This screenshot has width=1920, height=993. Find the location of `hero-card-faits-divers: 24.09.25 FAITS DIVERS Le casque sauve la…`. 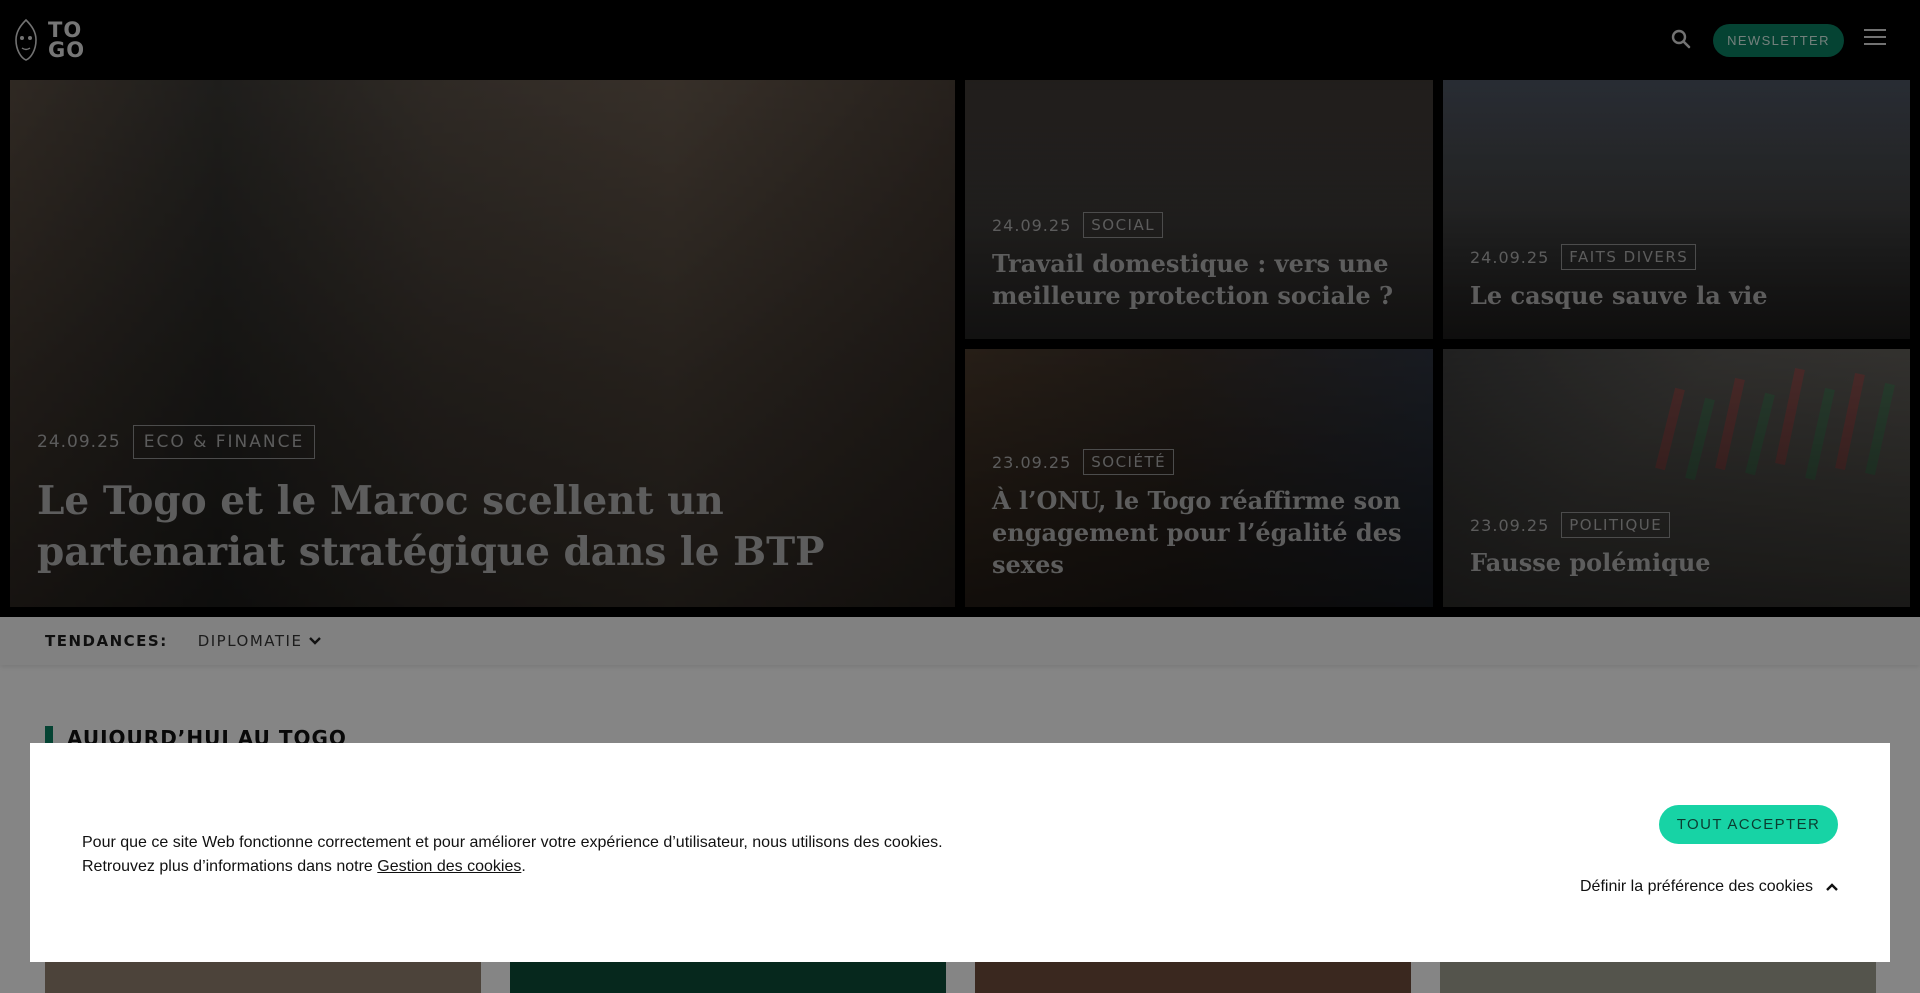

hero-card-faits-divers: 24.09.25 FAITS DIVERS Le casque sauve la… is located at coordinates (1676, 209).